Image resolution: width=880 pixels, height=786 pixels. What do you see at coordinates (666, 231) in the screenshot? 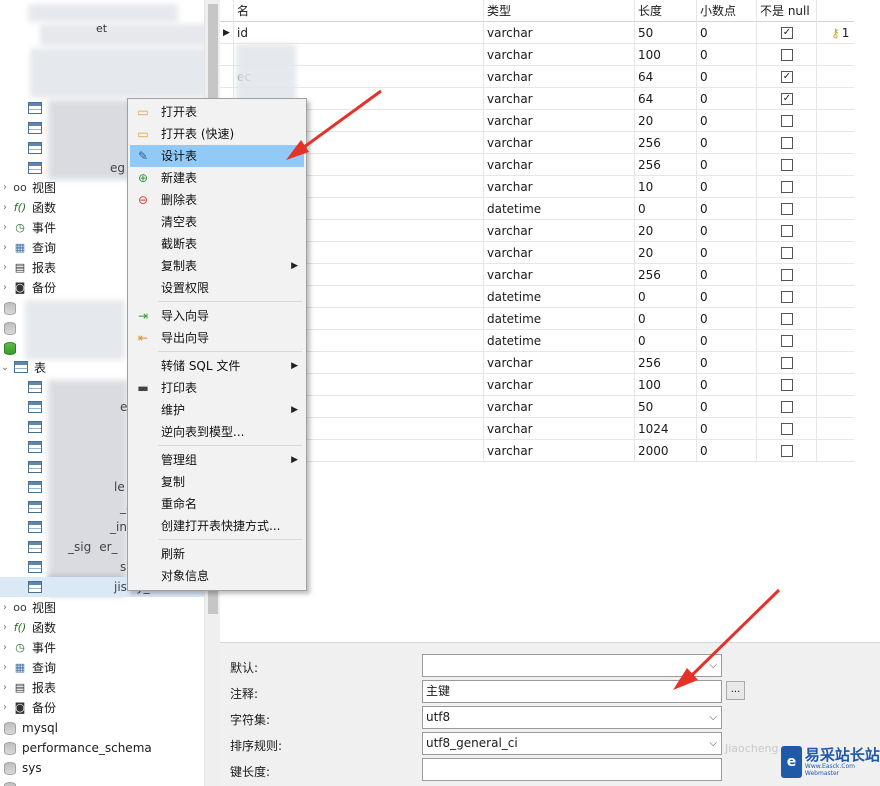
I see `field-length-cell: 20` at bounding box center [666, 231].